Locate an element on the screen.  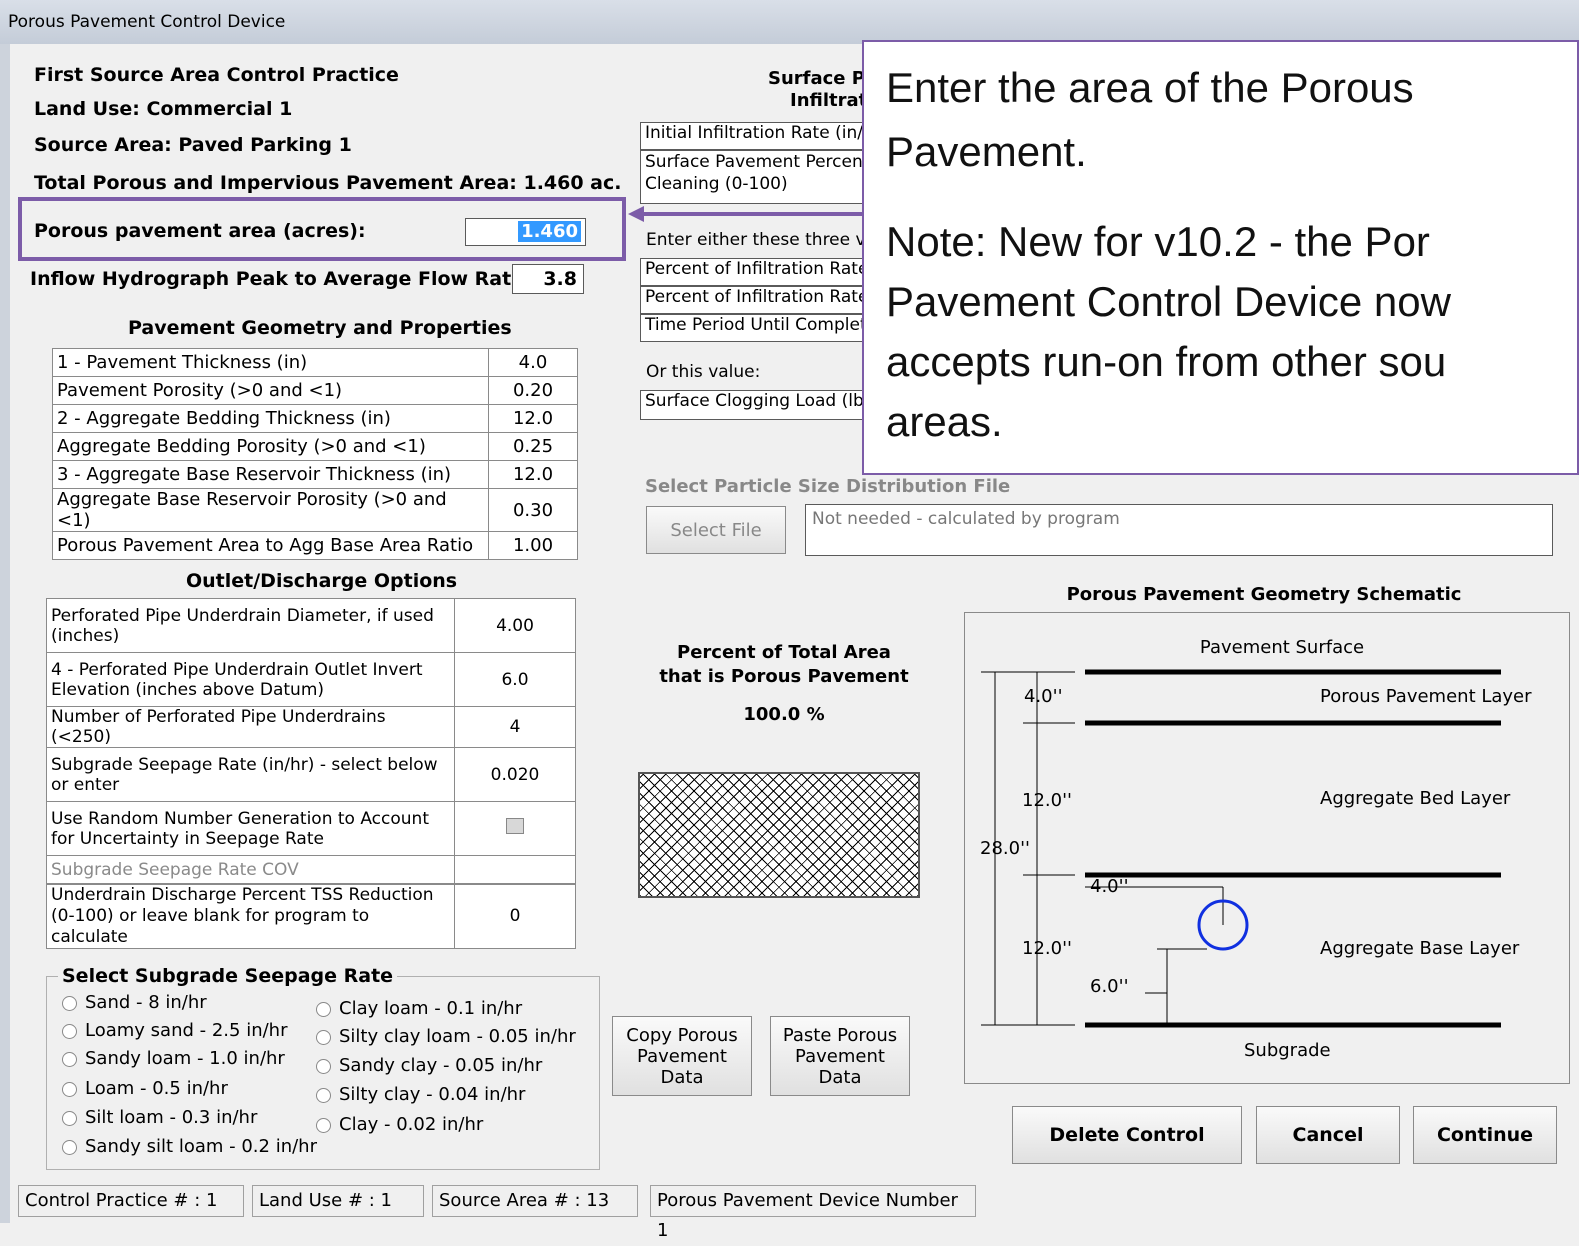
radio-loamy-sand: Loamy sand - 2.5 in/hr is located at coordinates (174, 1030).